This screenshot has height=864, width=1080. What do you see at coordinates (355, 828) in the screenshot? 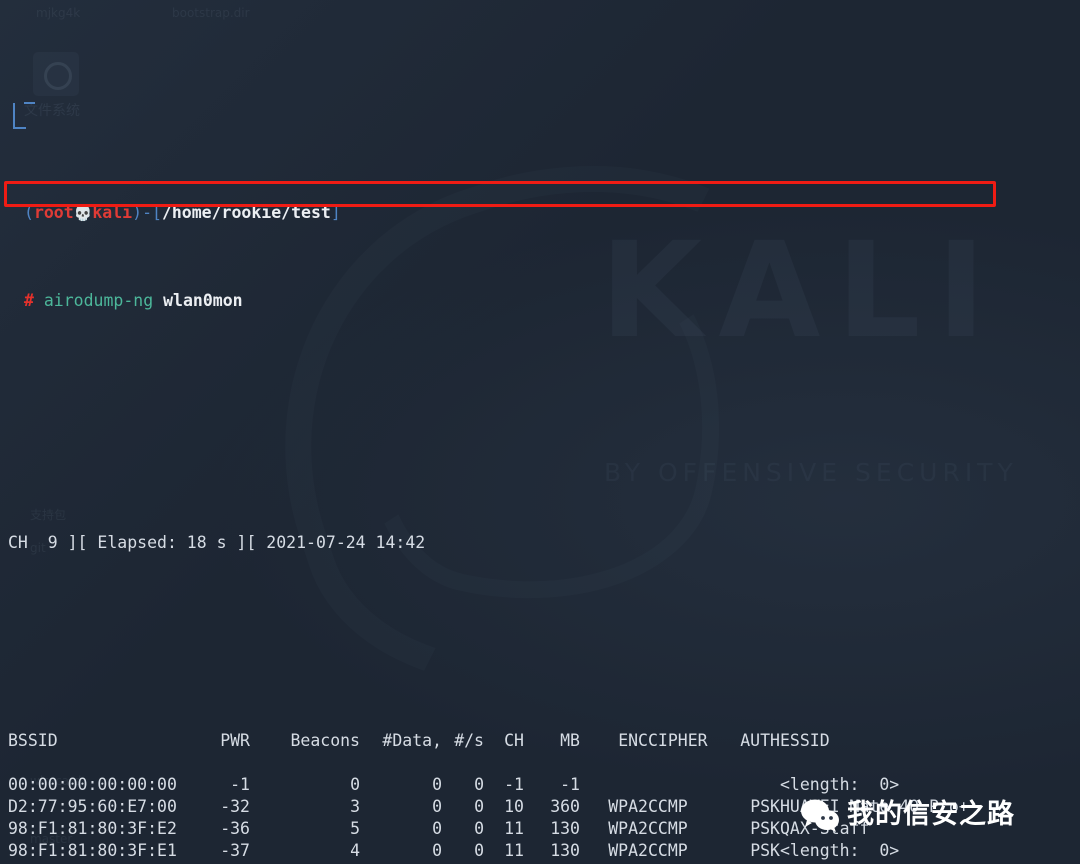
I see `cell-beacons: 5` at bounding box center [355, 828].